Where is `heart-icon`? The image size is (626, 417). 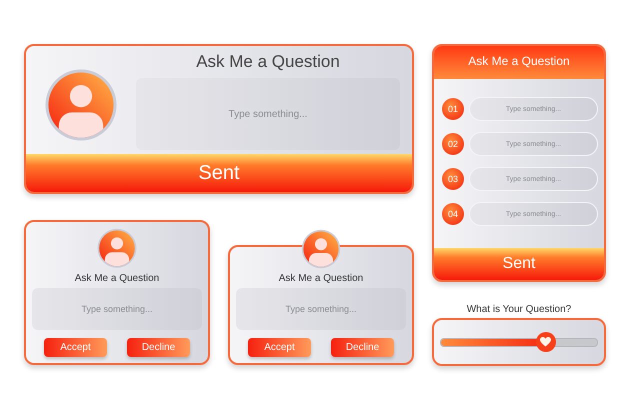
heart-icon is located at coordinates (546, 342).